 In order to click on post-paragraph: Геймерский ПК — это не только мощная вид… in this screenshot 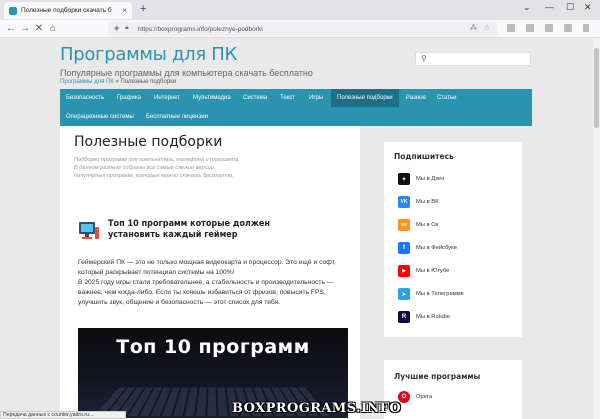, I will do `click(207, 267)`.